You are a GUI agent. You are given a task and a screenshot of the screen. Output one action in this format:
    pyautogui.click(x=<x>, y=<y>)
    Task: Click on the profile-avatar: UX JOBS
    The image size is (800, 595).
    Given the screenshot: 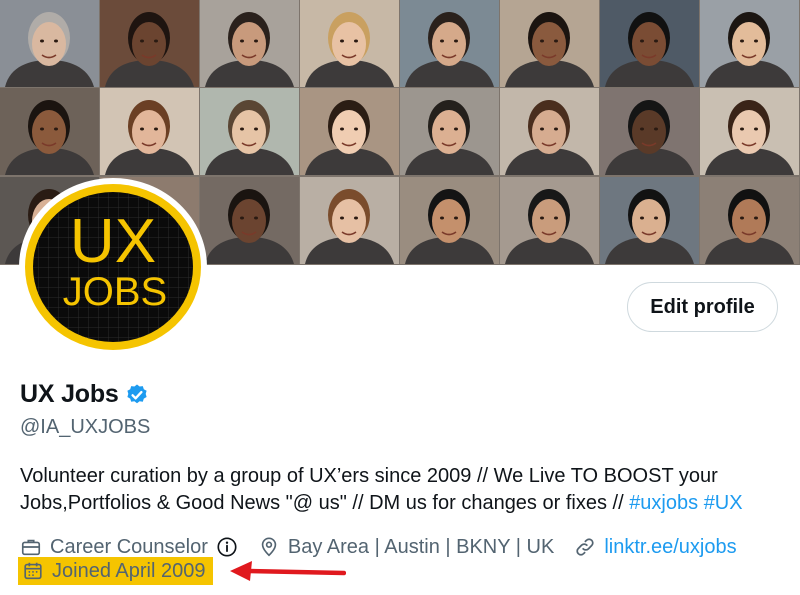 What is the action you would take?
    pyautogui.click(x=113, y=267)
    